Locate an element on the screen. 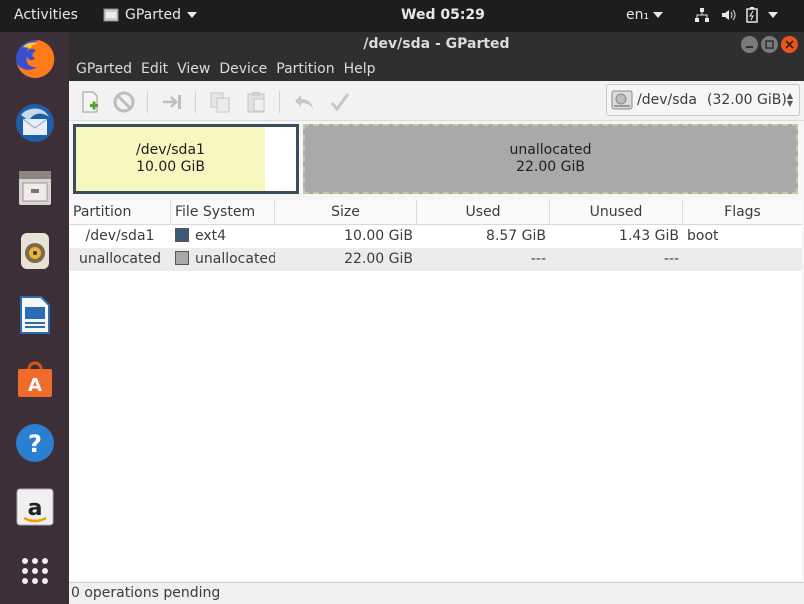 The width and height of the screenshot is (804, 604). column-header-unused: Unused is located at coordinates (616, 212).